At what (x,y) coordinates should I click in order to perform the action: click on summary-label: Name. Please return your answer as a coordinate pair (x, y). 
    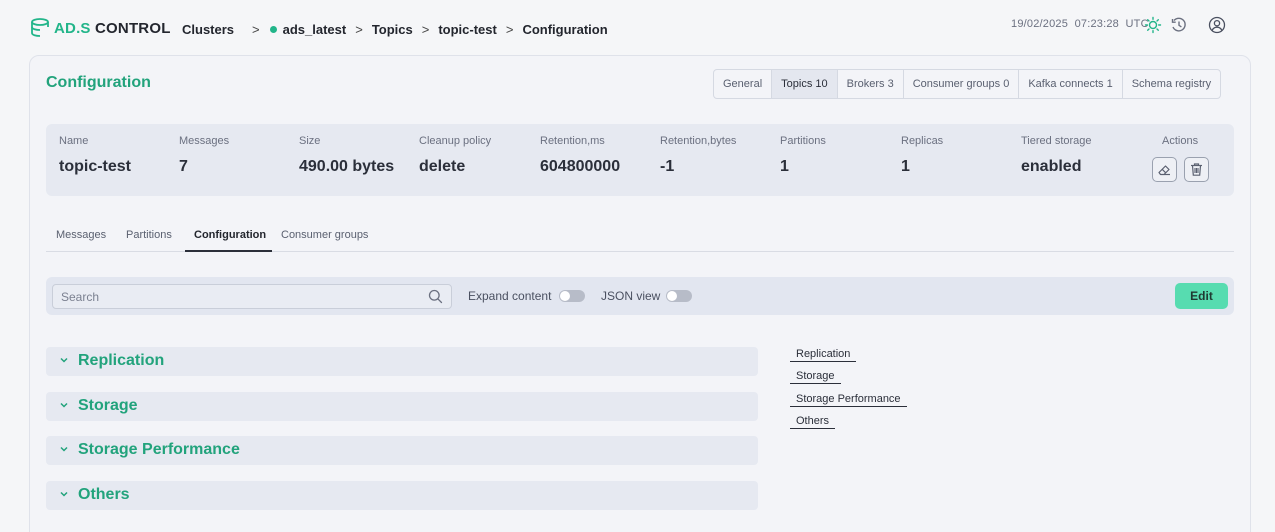
    Looking at the image, I should click on (74, 141).